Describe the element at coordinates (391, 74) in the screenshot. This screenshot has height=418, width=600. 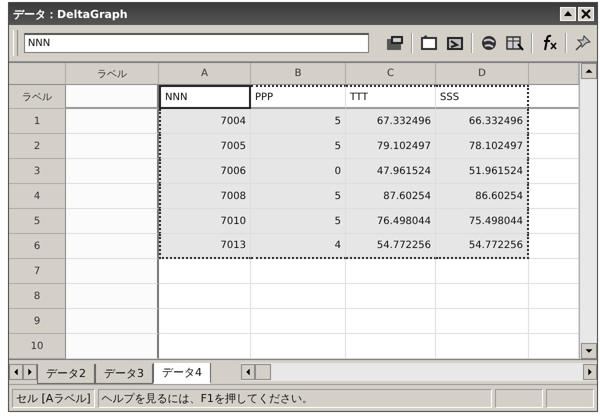
I see `column-header: C` at that location.